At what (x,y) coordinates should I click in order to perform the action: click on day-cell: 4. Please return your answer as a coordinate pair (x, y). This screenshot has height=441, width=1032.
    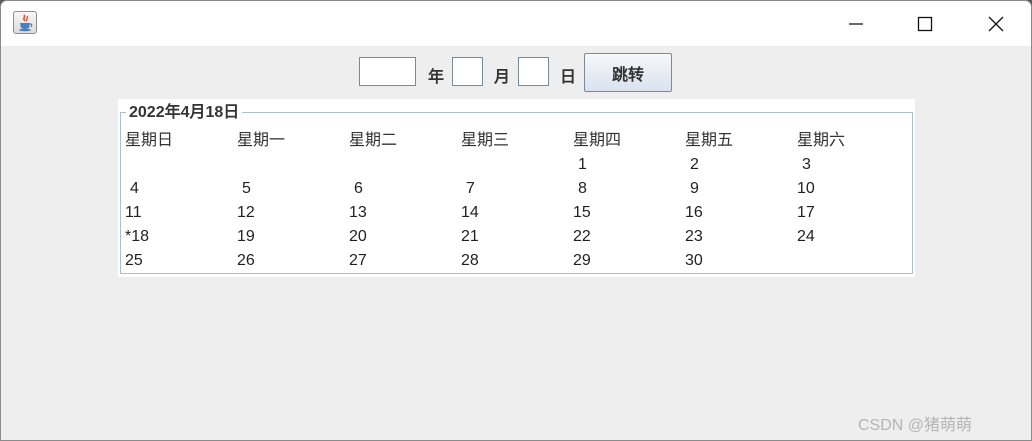
    Looking at the image, I should click on (134, 188).